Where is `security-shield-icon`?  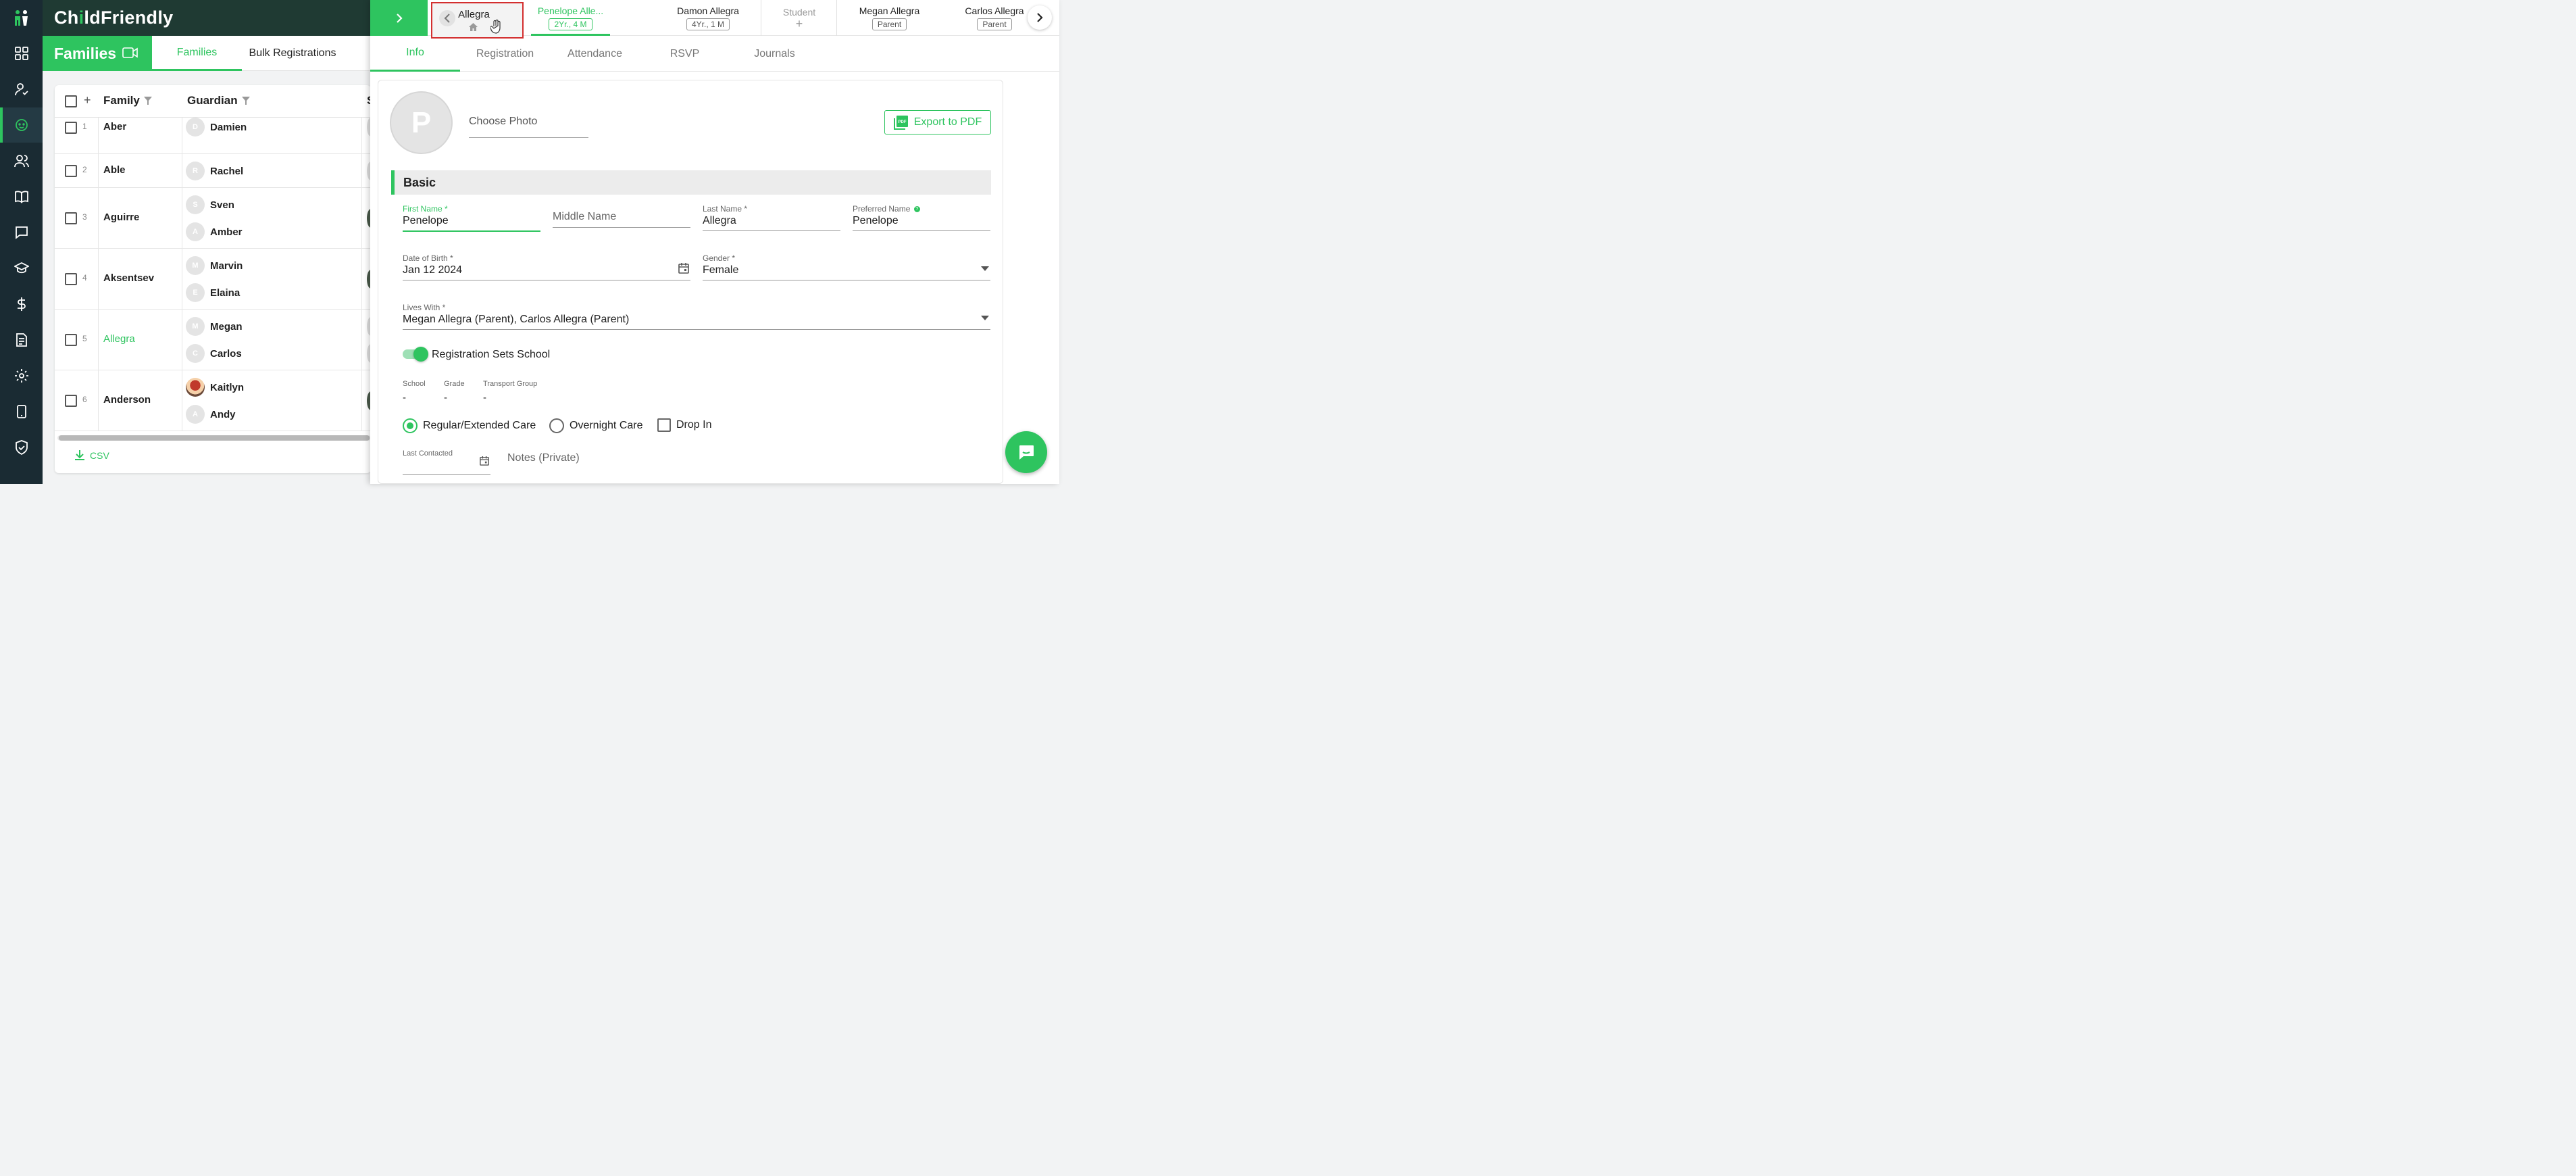 security-shield-icon is located at coordinates (21, 448).